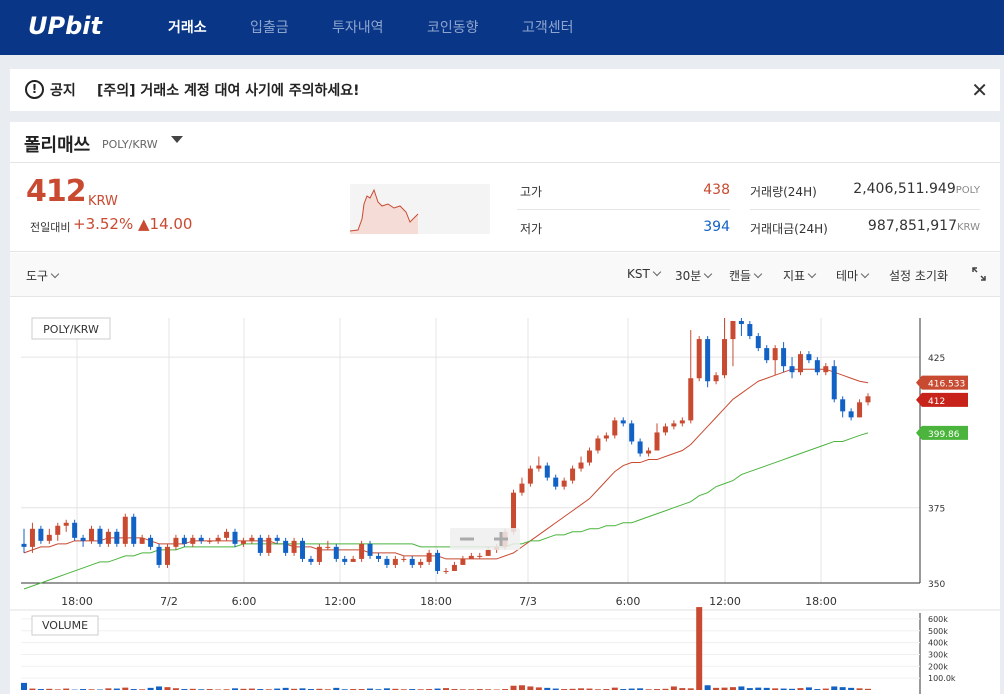 This screenshot has width=1004, height=694. Describe the element at coordinates (169, 601) in the screenshot. I see `x-tick-label: 7/2` at that location.